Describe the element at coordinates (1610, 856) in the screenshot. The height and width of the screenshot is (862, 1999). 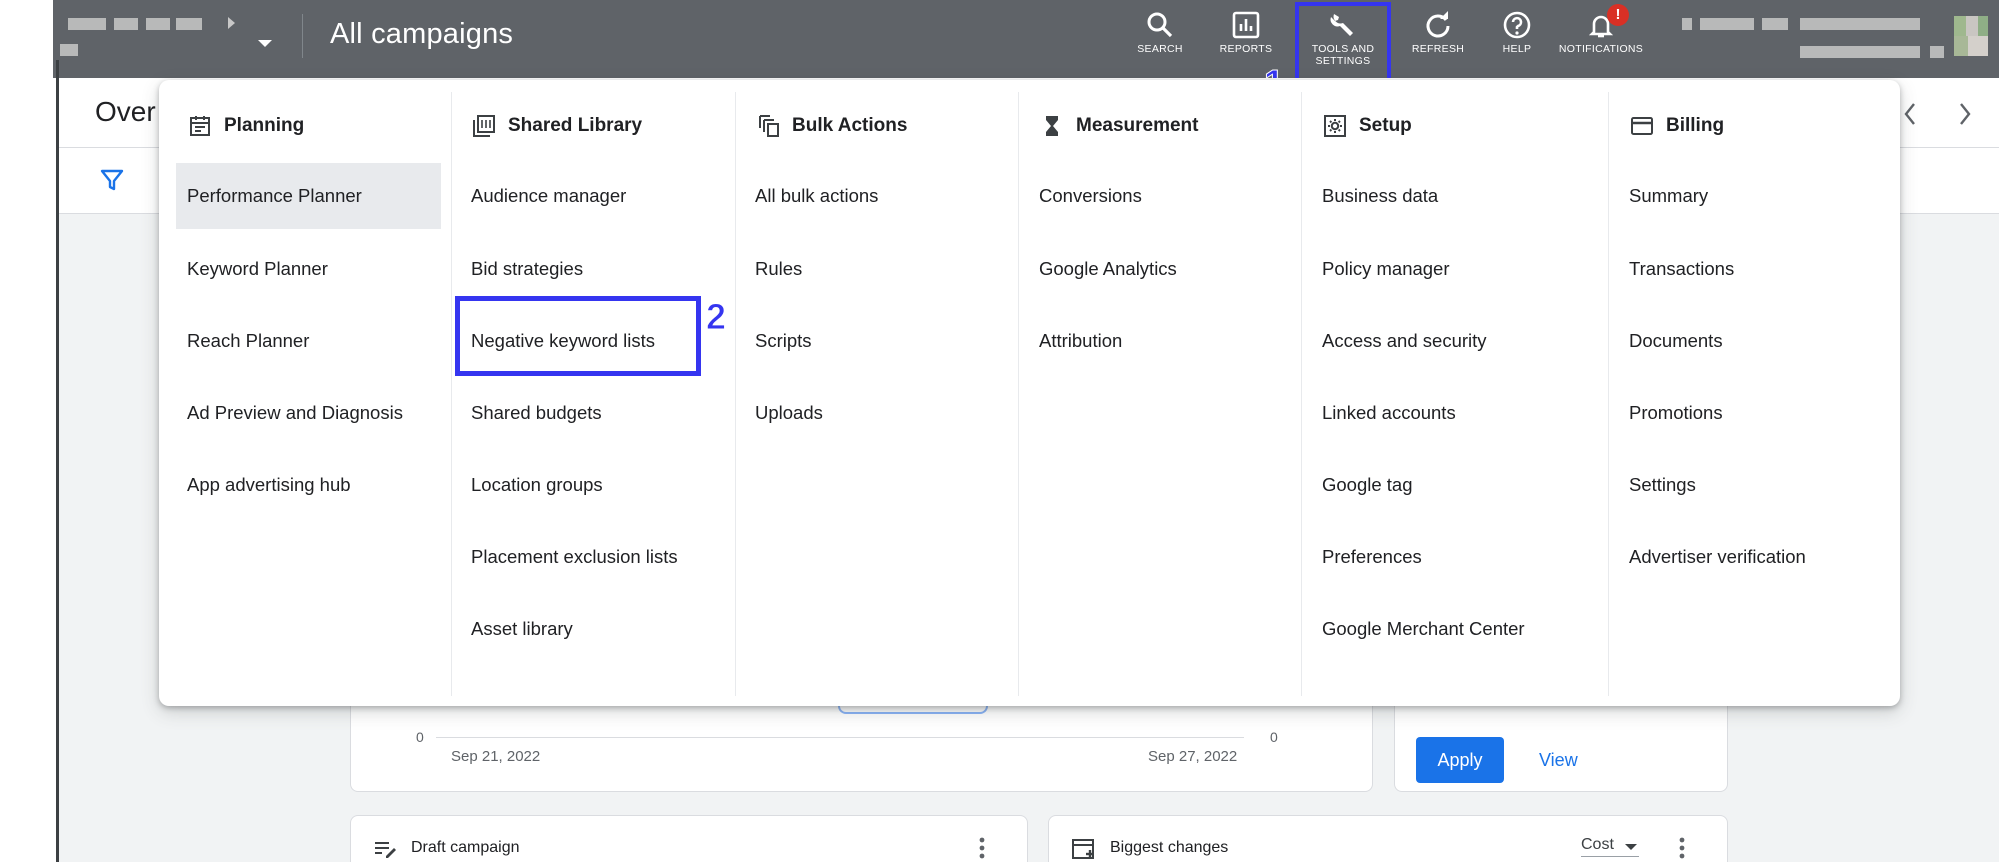
I see `sort-underline` at that location.